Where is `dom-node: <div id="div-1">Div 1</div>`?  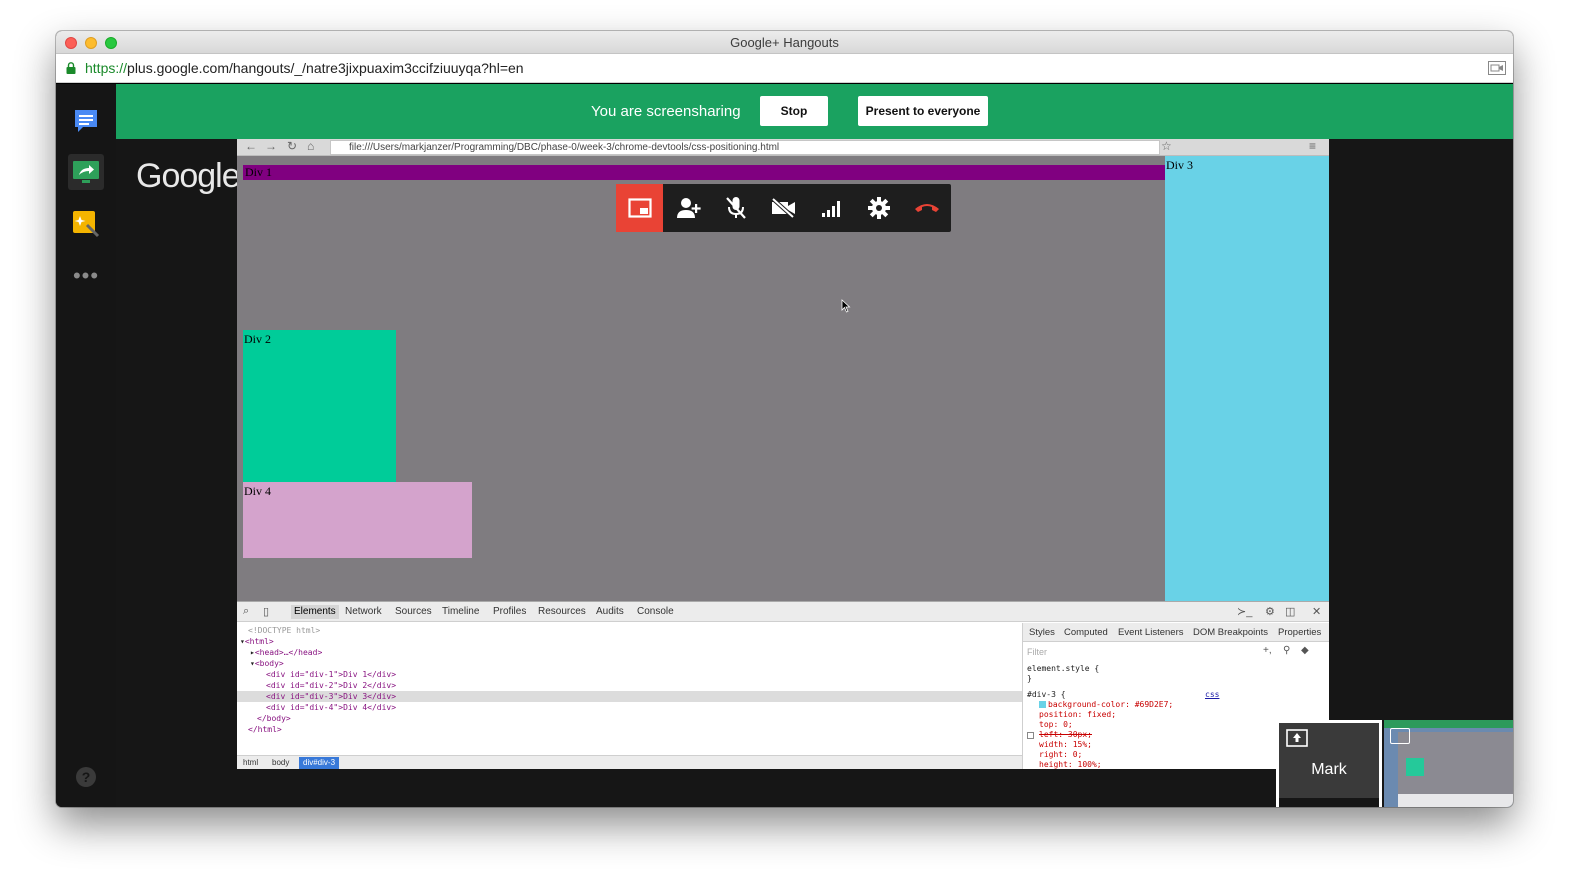 dom-node: <div id="div-1">Div 1</div> is located at coordinates (629, 674).